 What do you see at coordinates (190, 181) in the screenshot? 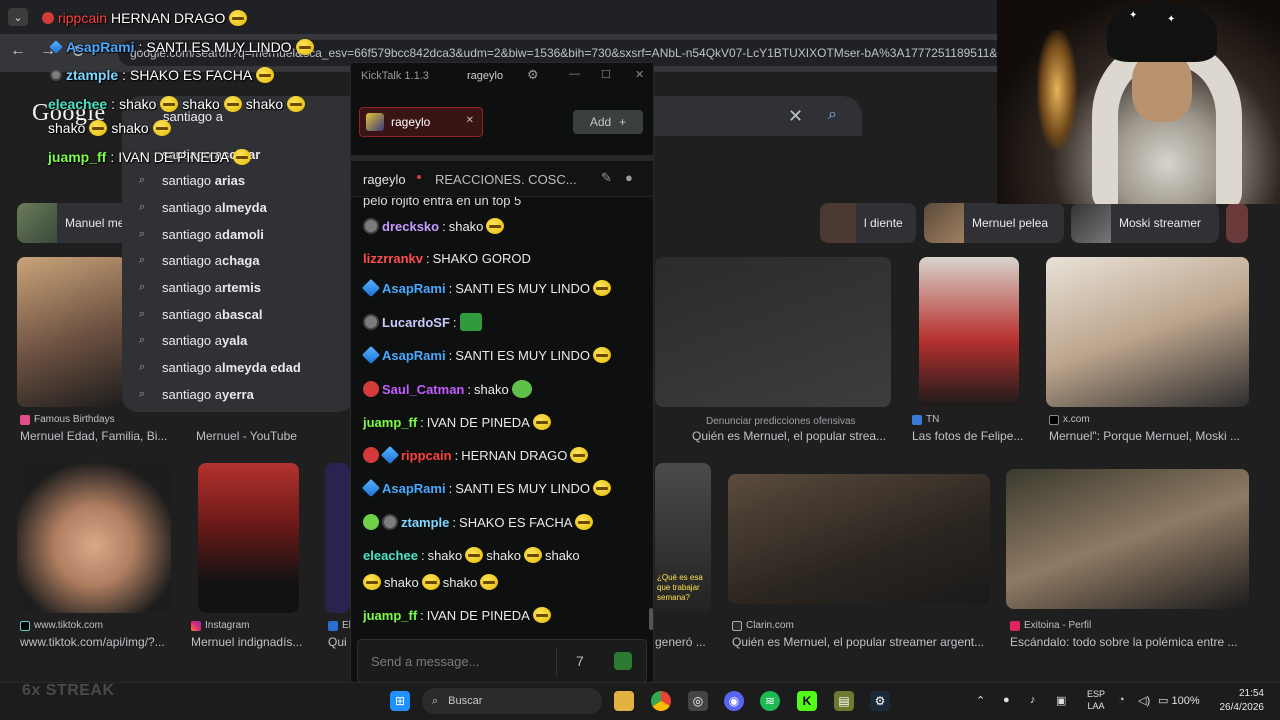
I see `autocomplete-suggestion: ⌕ santiago arias` at bounding box center [190, 181].